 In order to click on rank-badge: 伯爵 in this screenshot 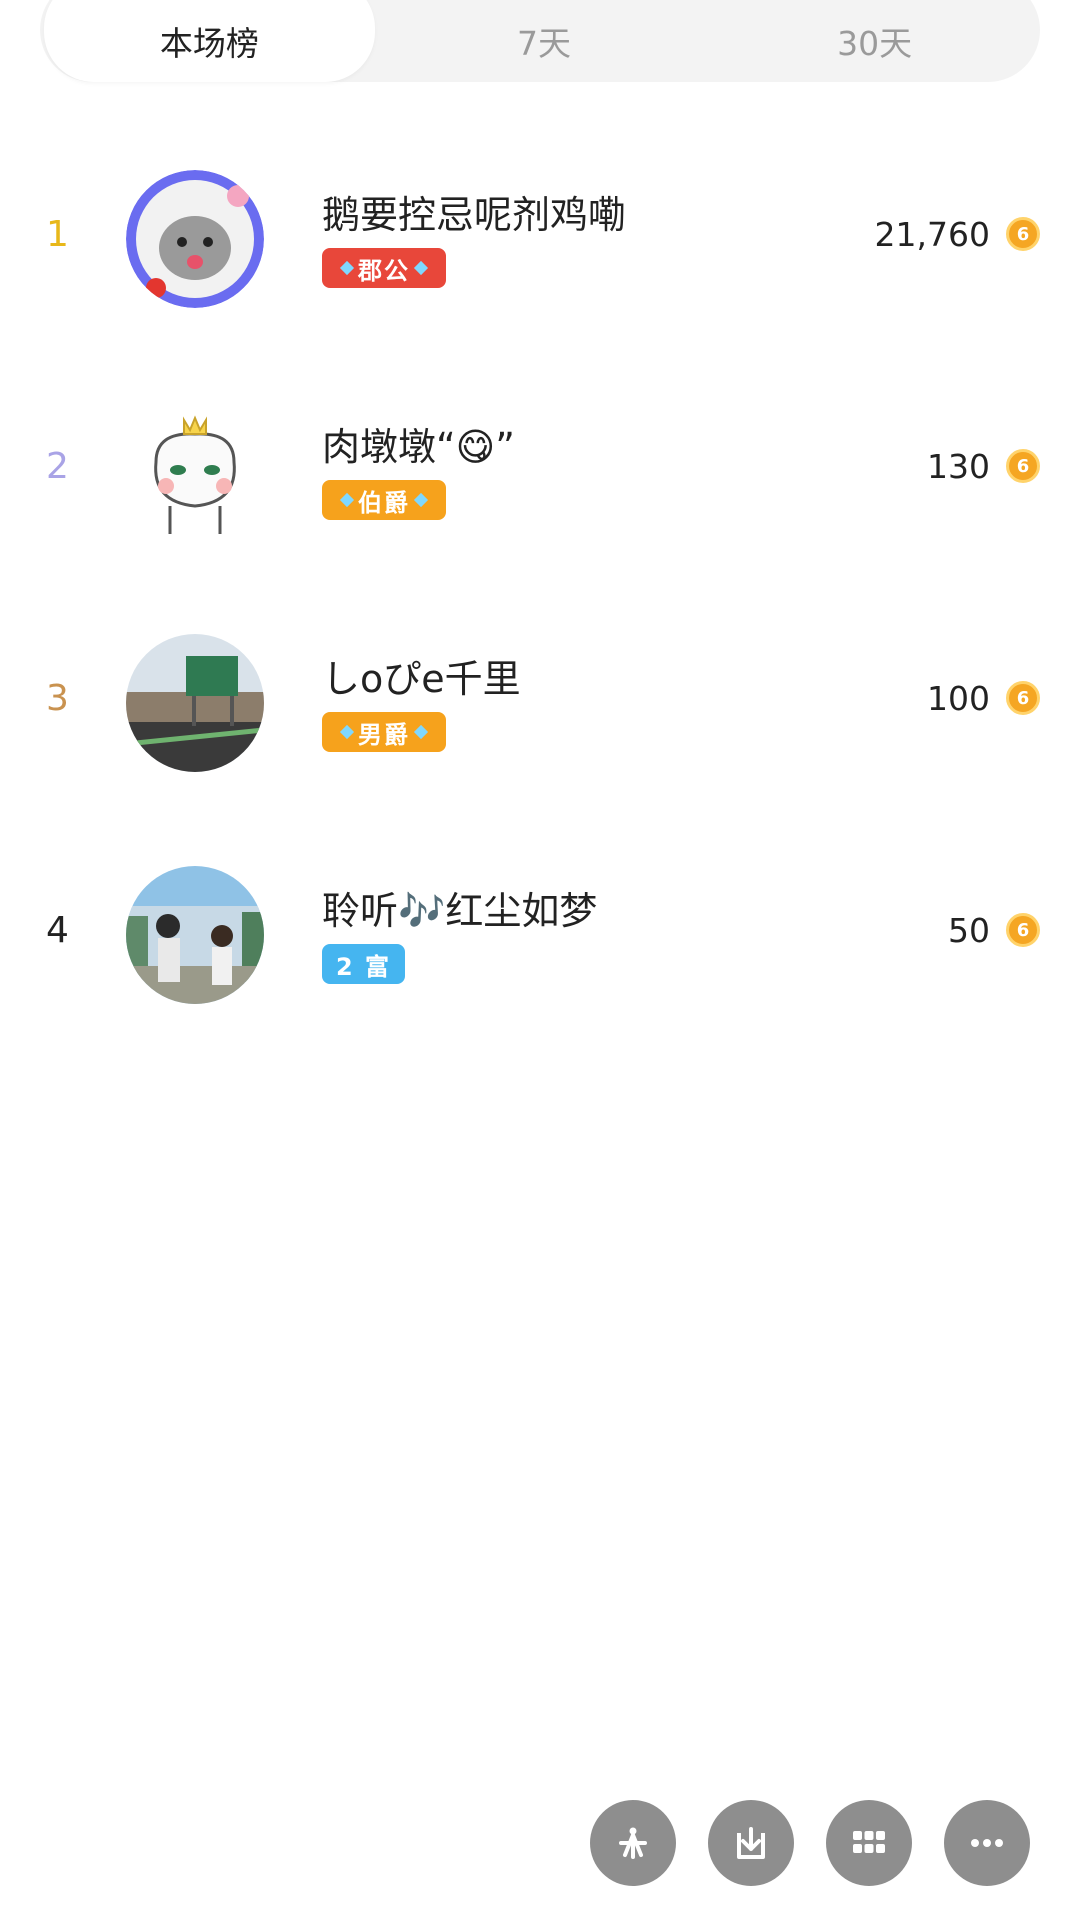, I will do `click(384, 500)`.